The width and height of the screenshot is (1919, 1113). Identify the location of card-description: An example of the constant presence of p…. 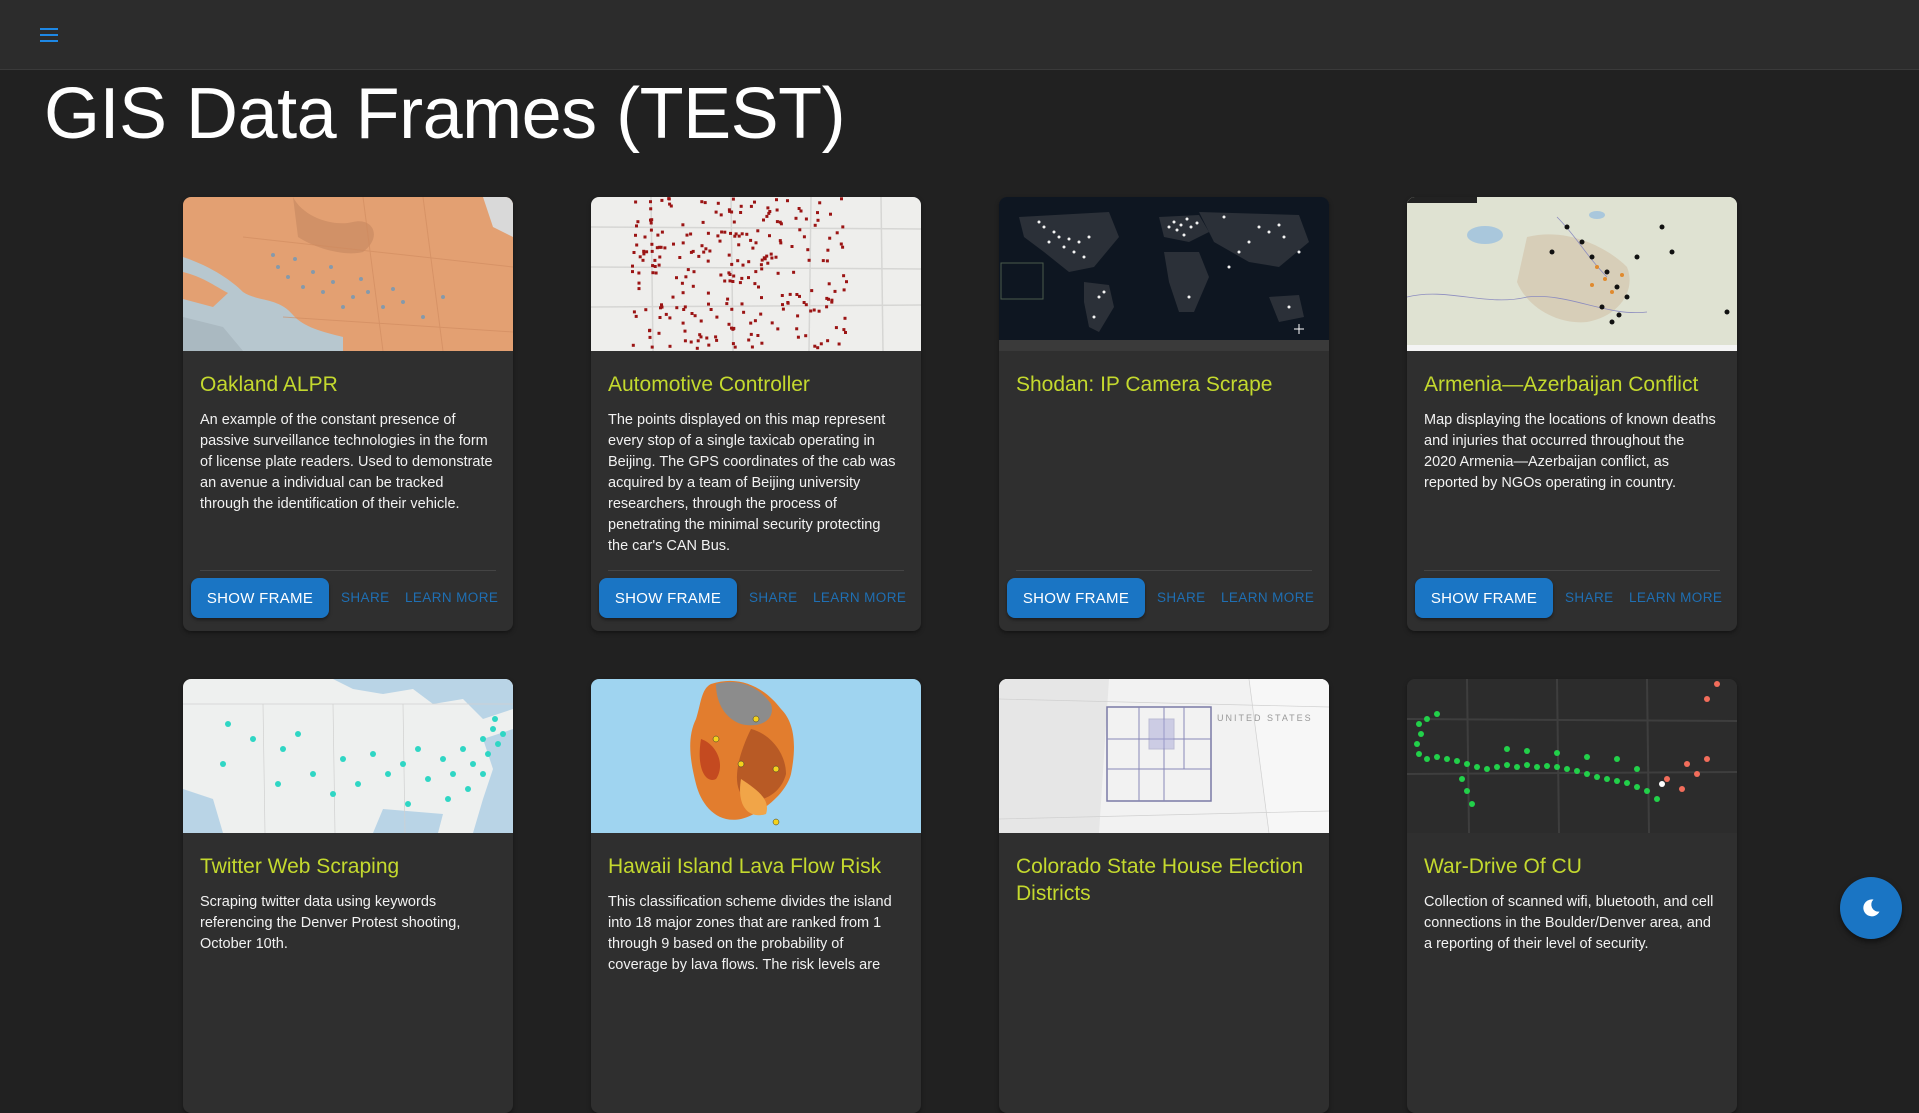
(346, 462).